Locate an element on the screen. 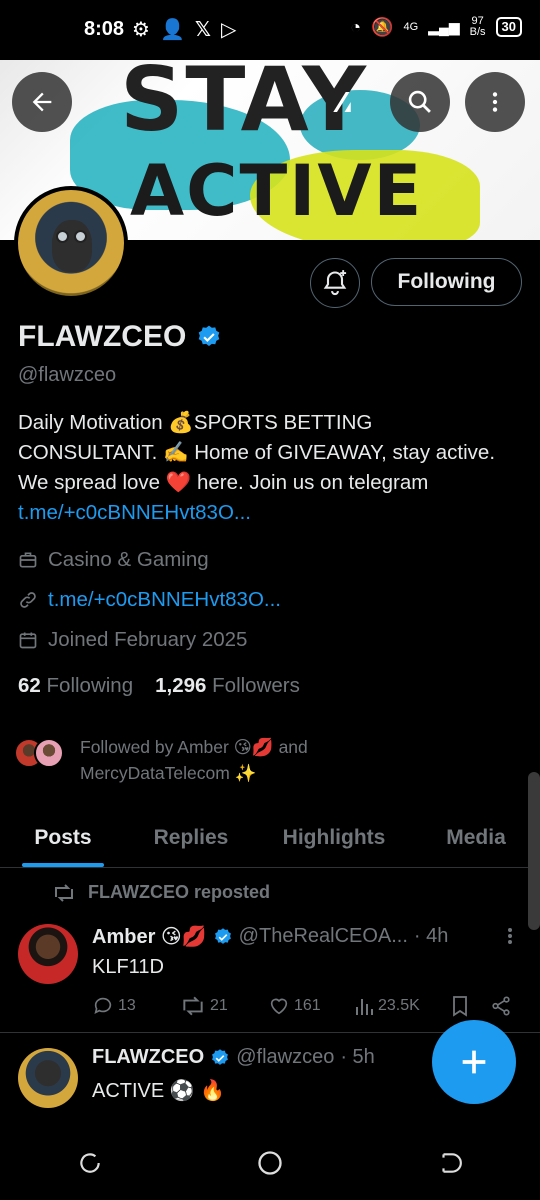 The height and width of the screenshot is (1200, 540). tab-media: Media is located at coordinates (476, 837).